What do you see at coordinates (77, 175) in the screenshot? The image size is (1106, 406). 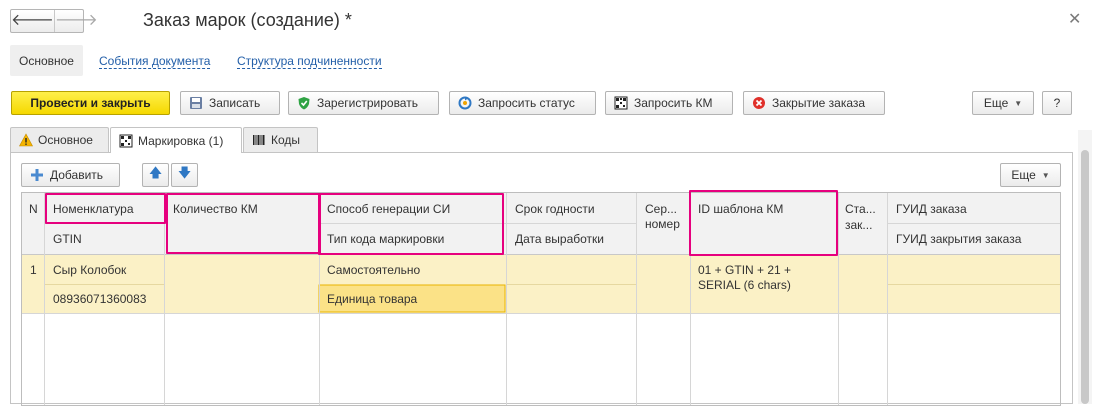 I see `add-row-button-label: Добавить` at bounding box center [77, 175].